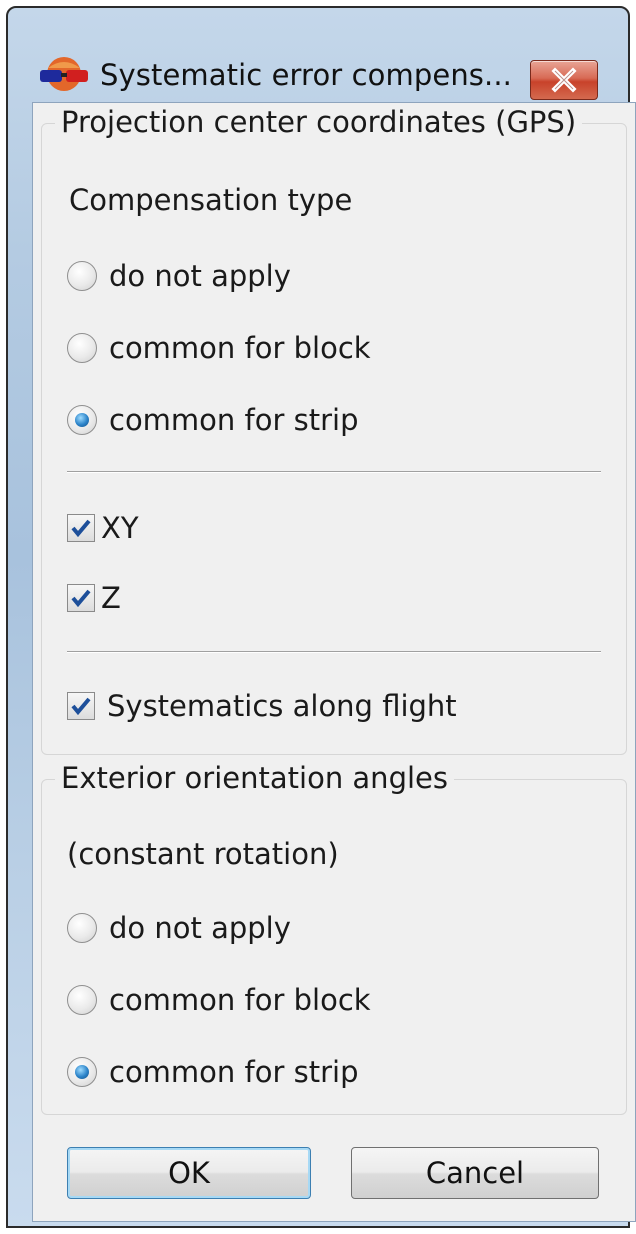 This screenshot has height=1234, width=636. What do you see at coordinates (282, 706) in the screenshot?
I see `checkbox-label: Systematics along flight` at bounding box center [282, 706].